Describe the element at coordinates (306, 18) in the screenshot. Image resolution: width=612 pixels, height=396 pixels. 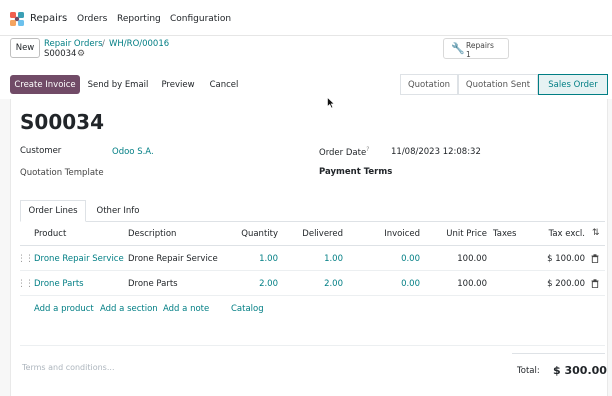
I see `top-navbar: Repairs Orders Reporting Configuration` at that location.